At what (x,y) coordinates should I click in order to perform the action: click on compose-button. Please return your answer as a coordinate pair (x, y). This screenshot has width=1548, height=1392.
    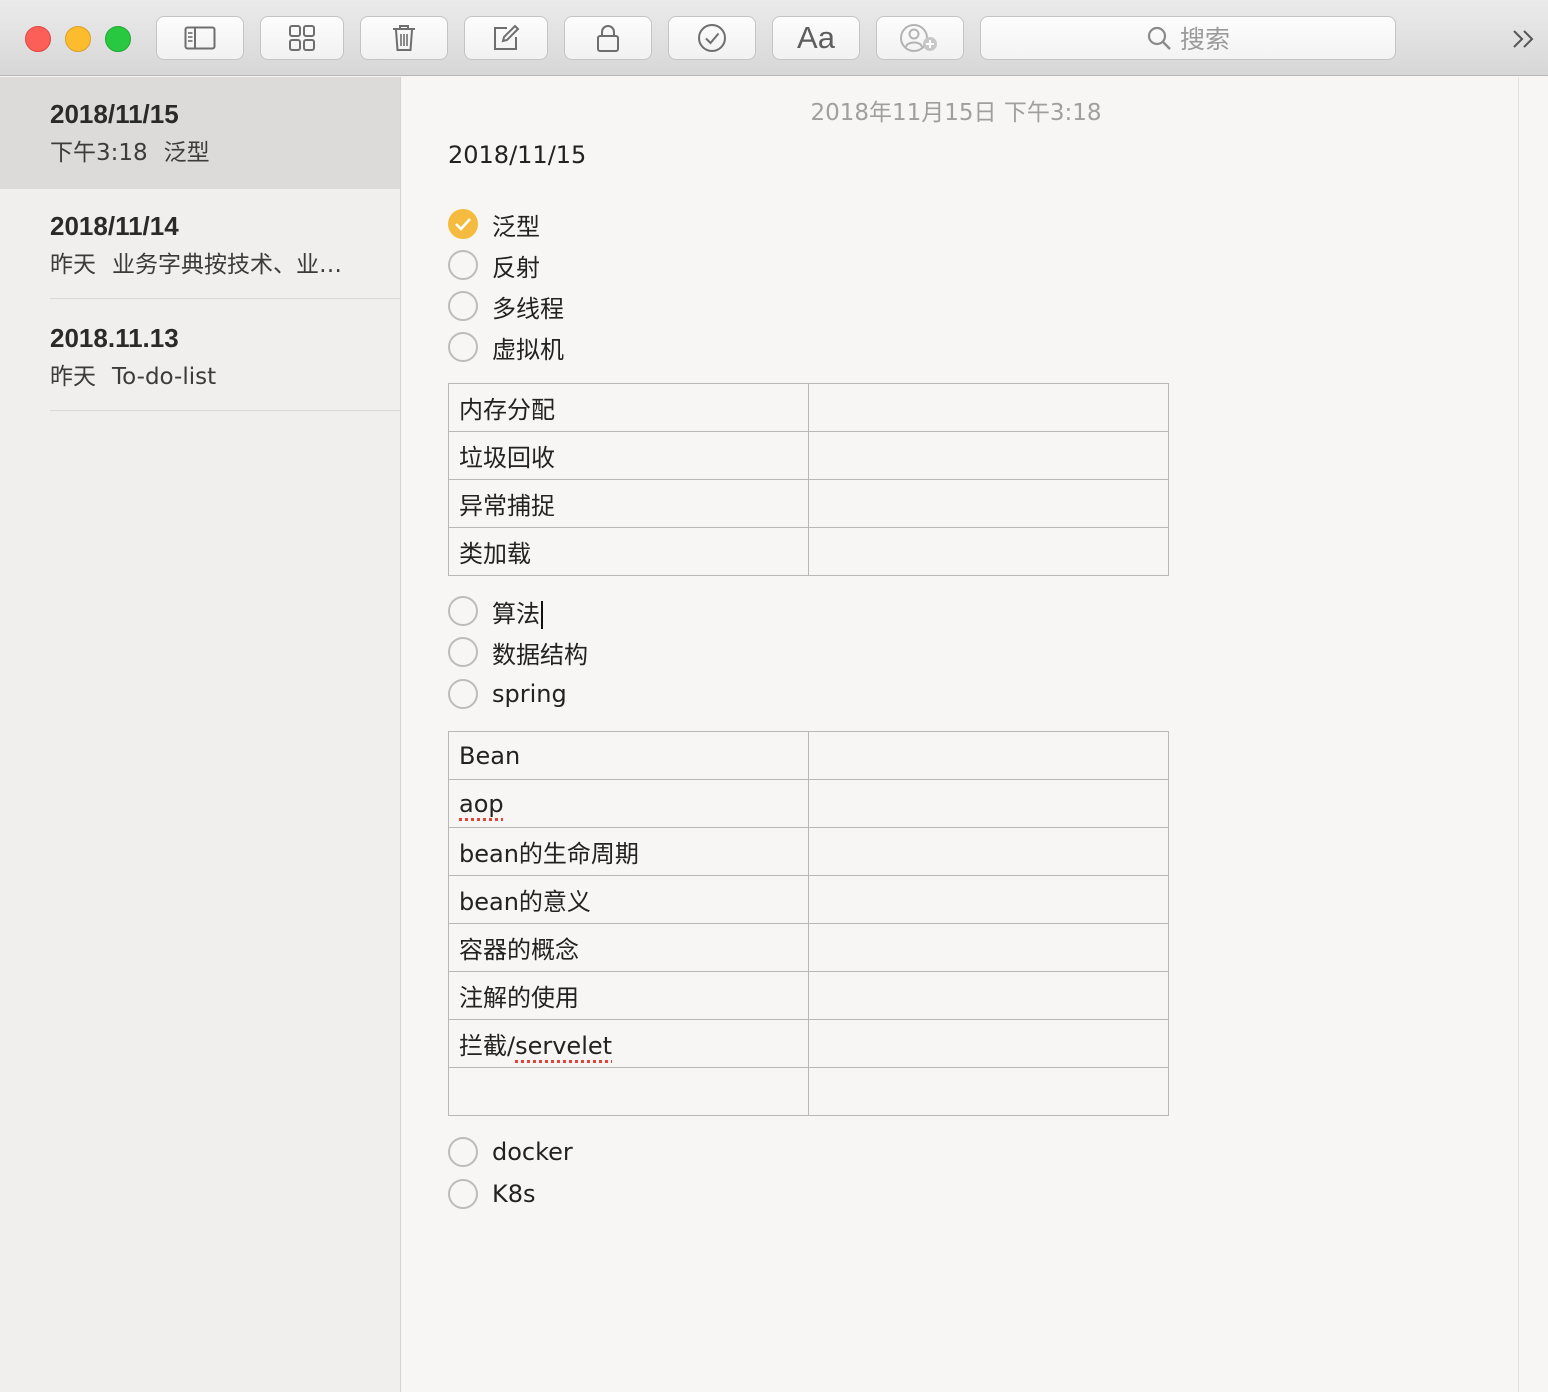
    Looking at the image, I should click on (506, 38).